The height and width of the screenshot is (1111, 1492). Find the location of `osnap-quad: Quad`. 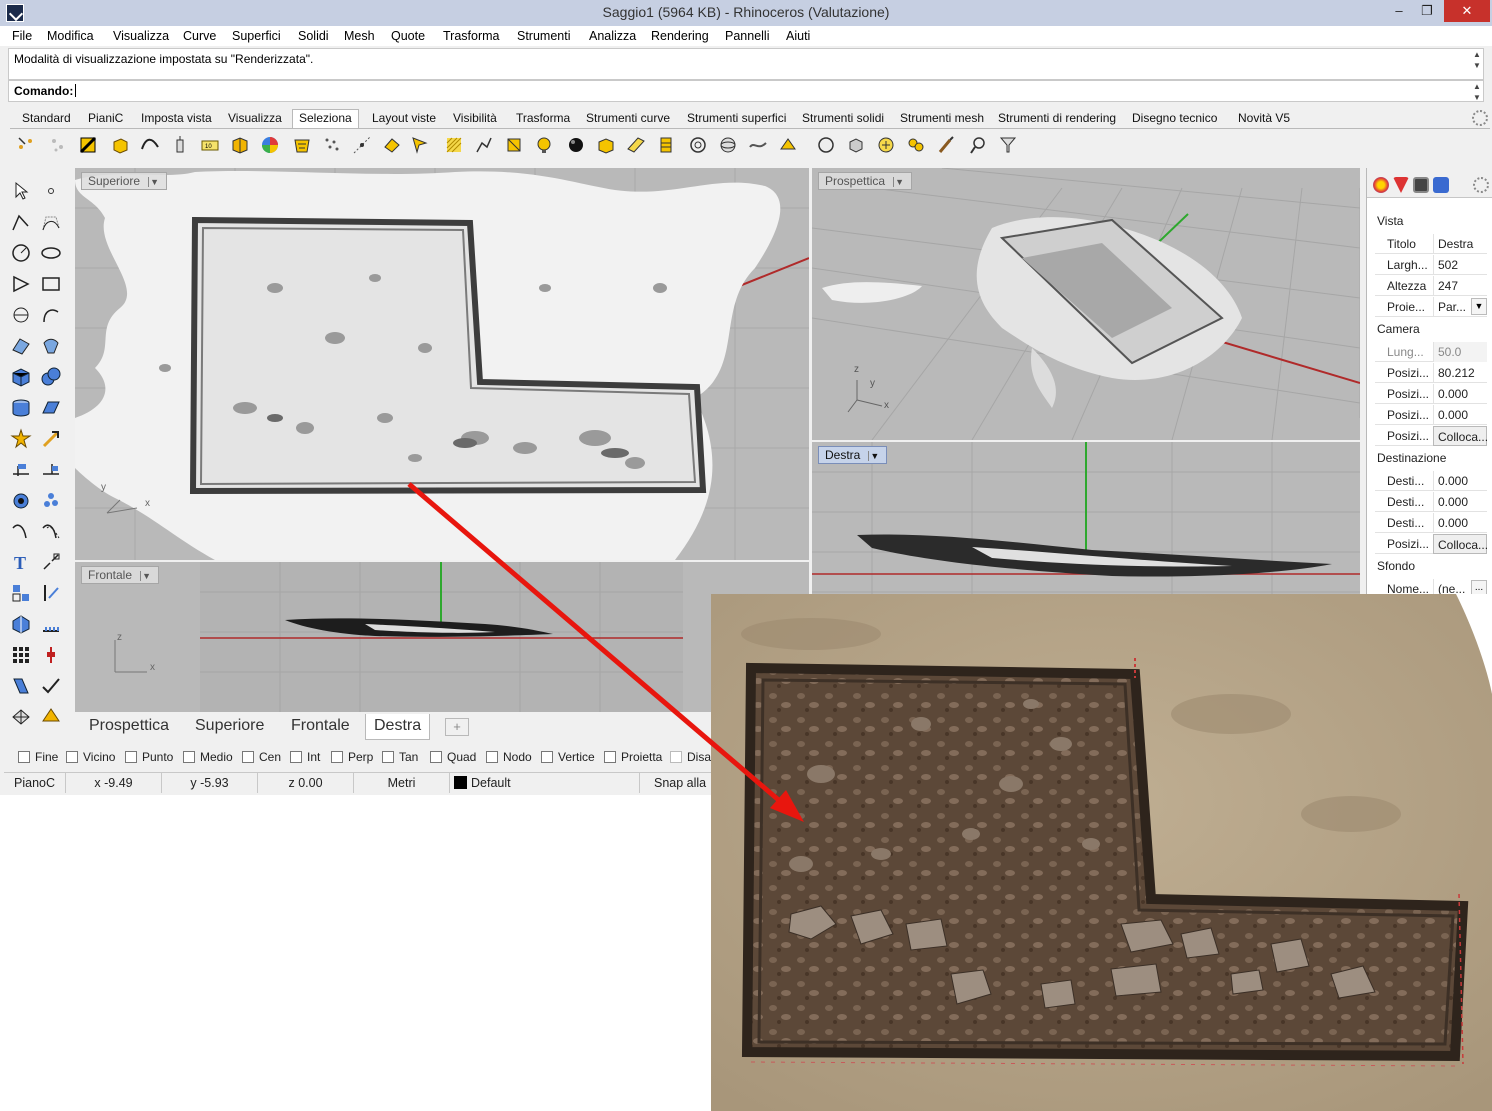

osnap-quad: Quad is located at coordinates (453, 757).